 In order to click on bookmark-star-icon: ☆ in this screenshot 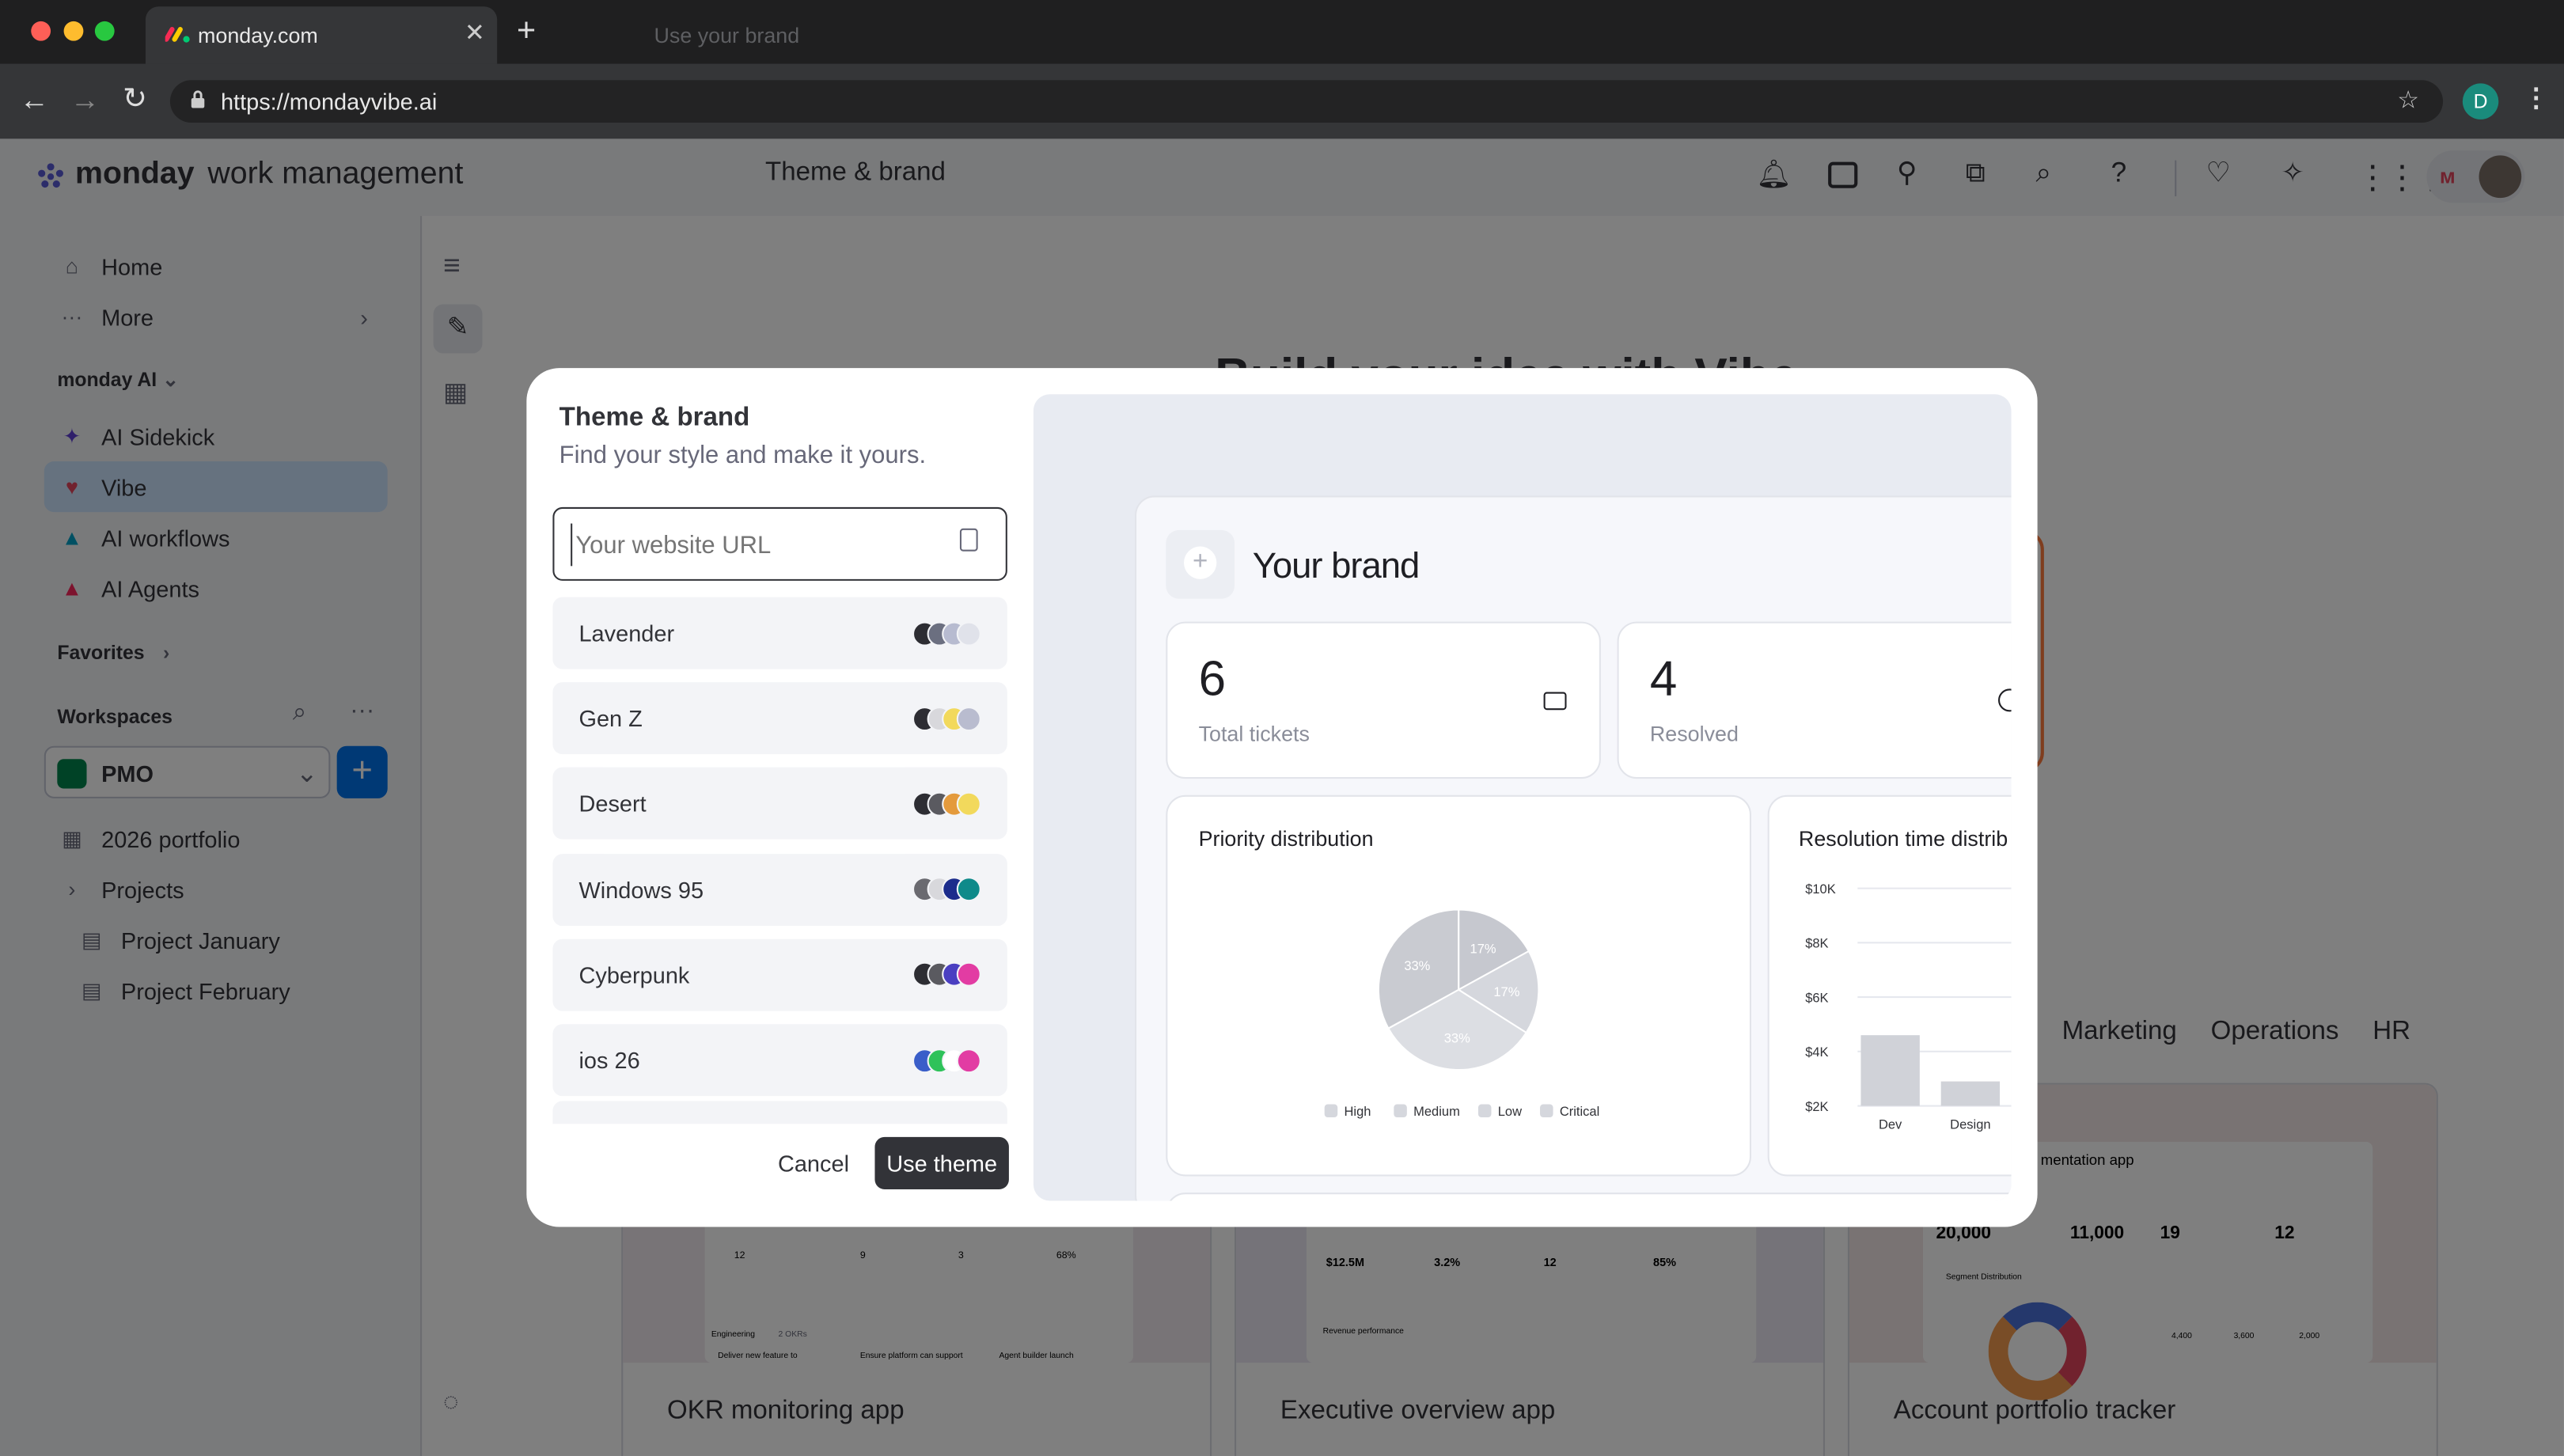, I will do `click(2408, 100)`.